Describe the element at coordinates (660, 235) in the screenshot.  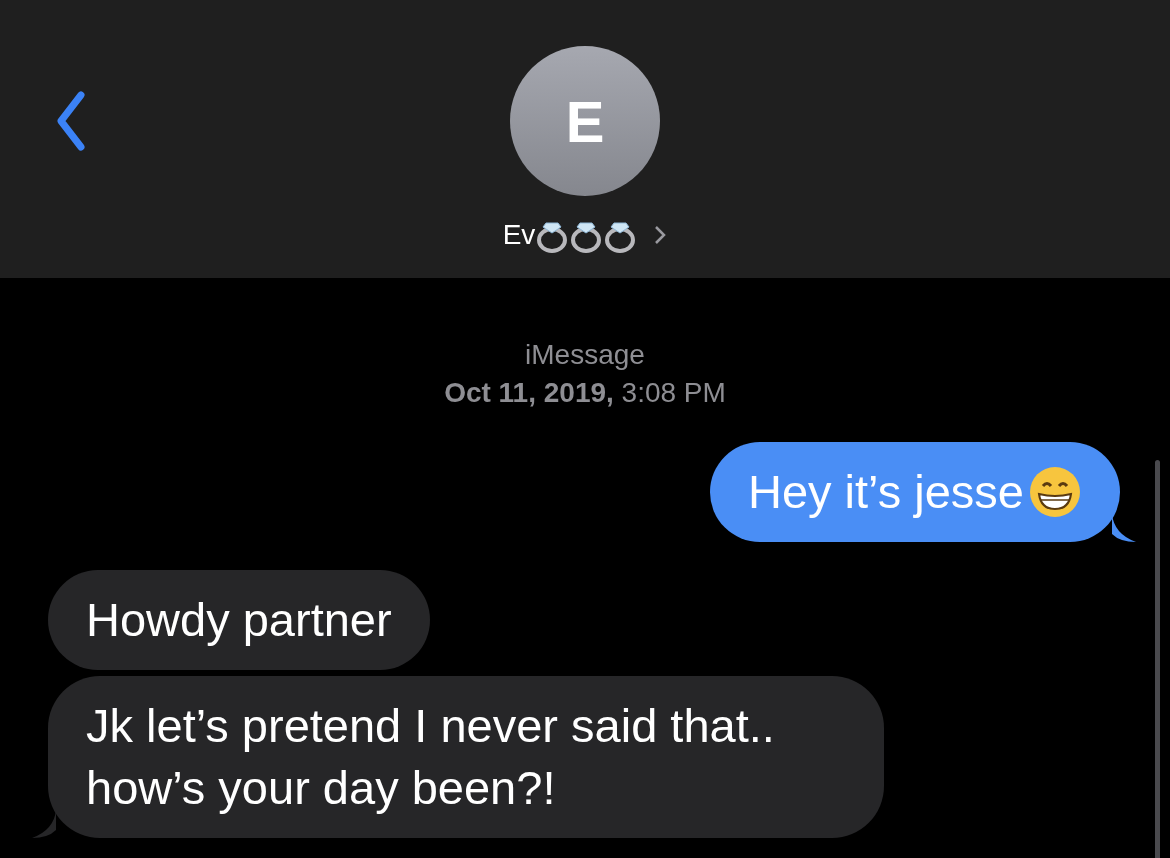
I see `chevron-right-icon` at that location.